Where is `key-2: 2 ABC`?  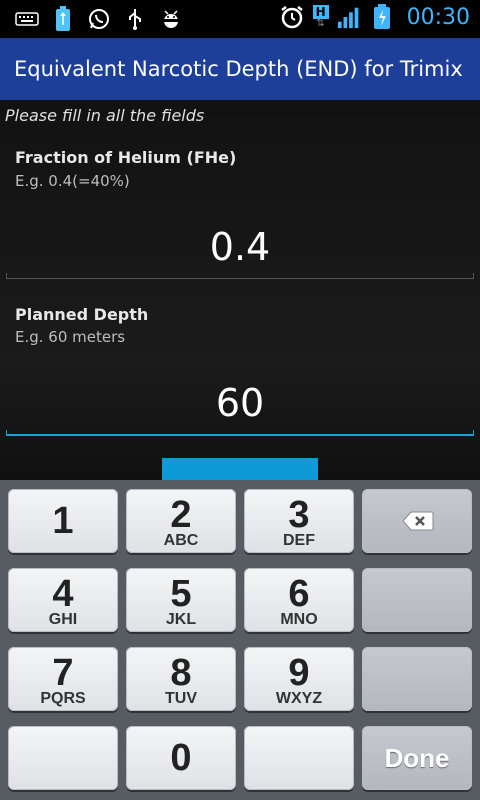 key-2: 2 ABC is located at coordinates (181, 521).